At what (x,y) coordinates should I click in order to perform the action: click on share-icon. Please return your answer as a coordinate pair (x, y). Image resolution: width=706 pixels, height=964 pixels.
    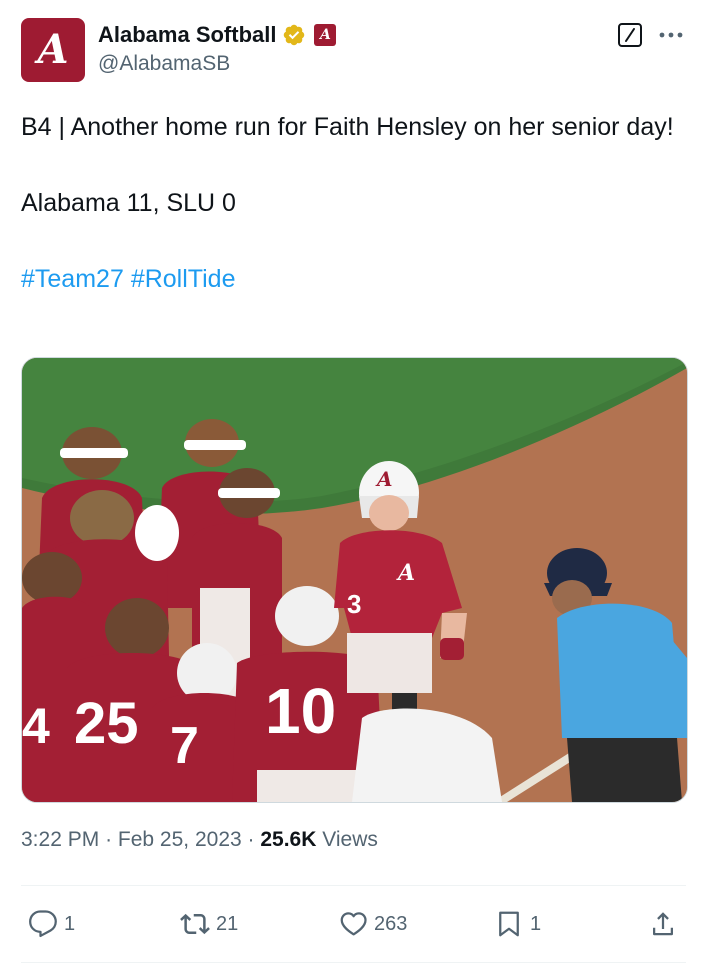
    Looking at the image, I should click on (663, 924).